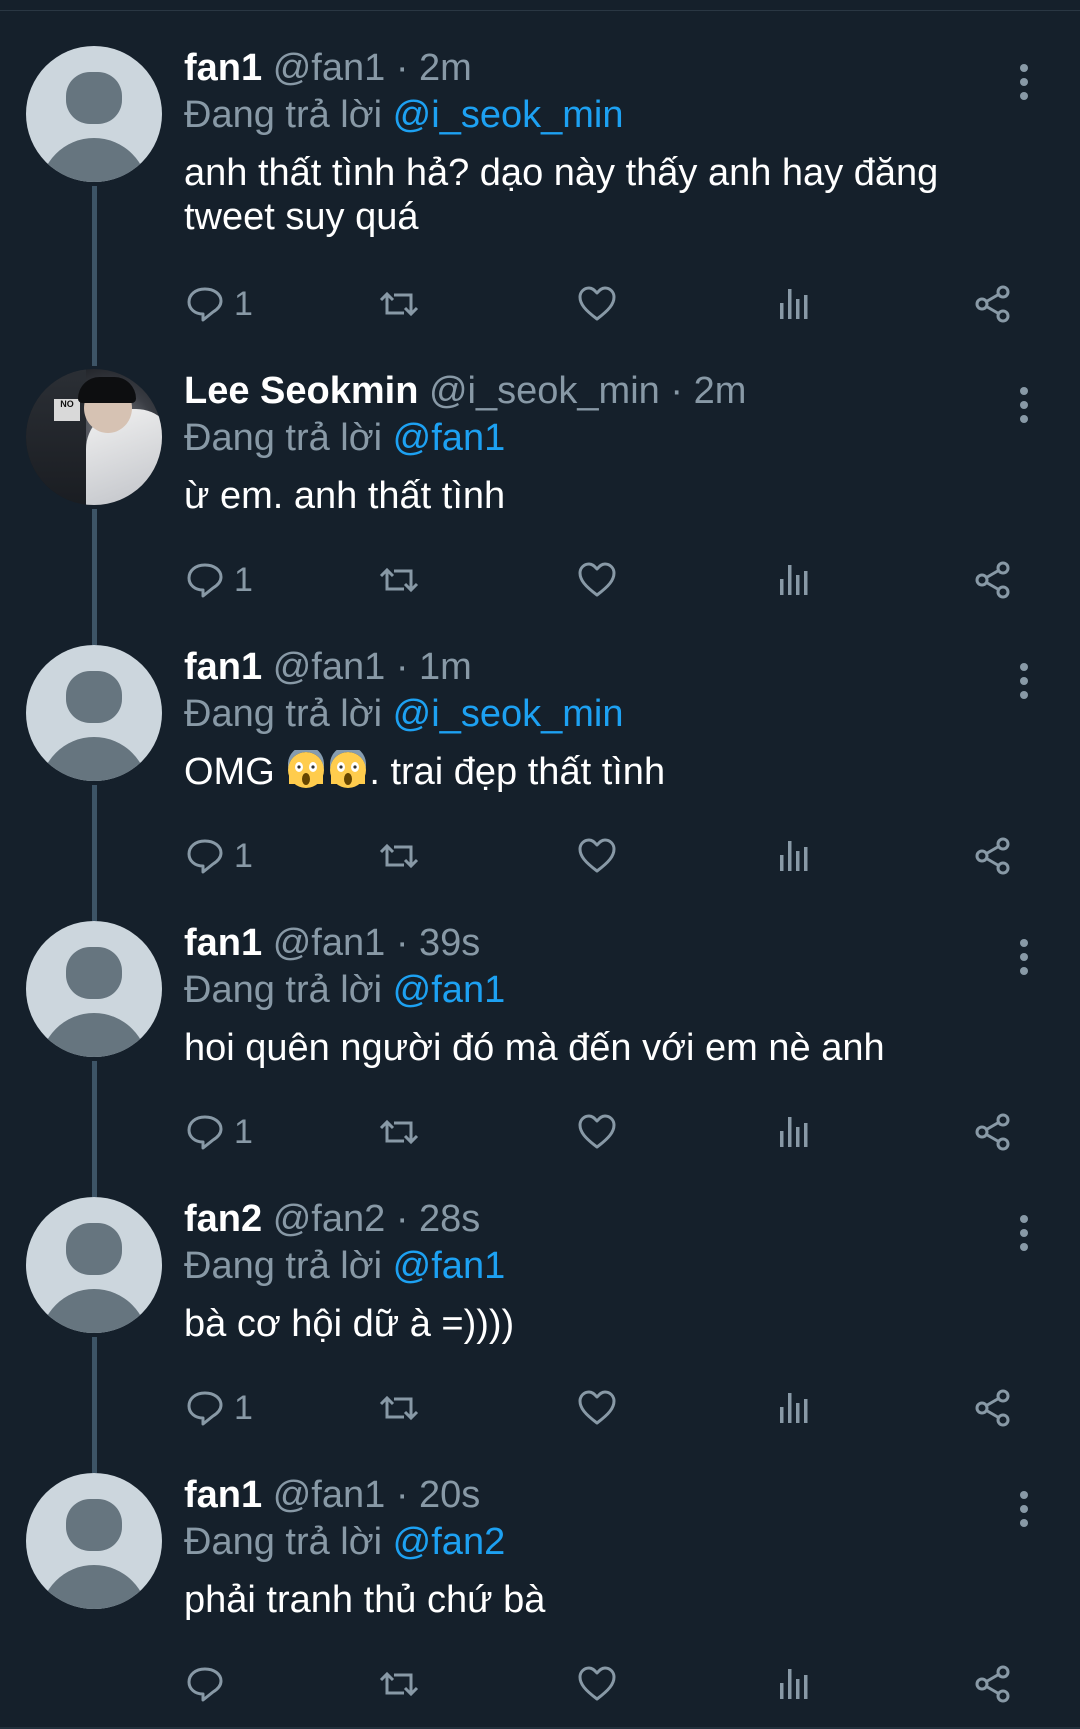 This screenshot has height=1729, width=1080. Describe the element at coordinates (604, 1495) in the screenshot. I see `tweet-header: fan1 @fan1 · 20s` at that location.